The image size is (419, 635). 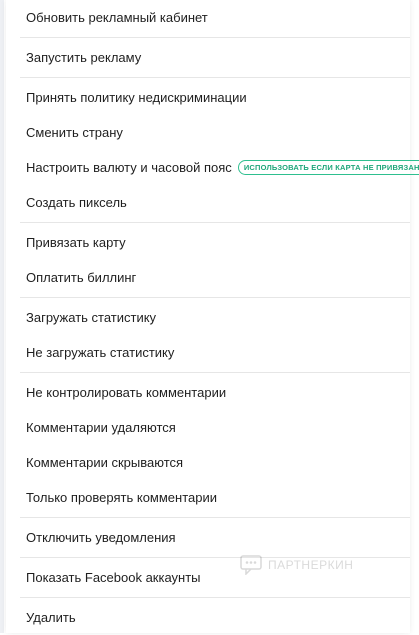 What do you see at coordinates (51, 617) in the screenshot?
I see `menu-item-label: Удалить` at bounding box center [51, 617].